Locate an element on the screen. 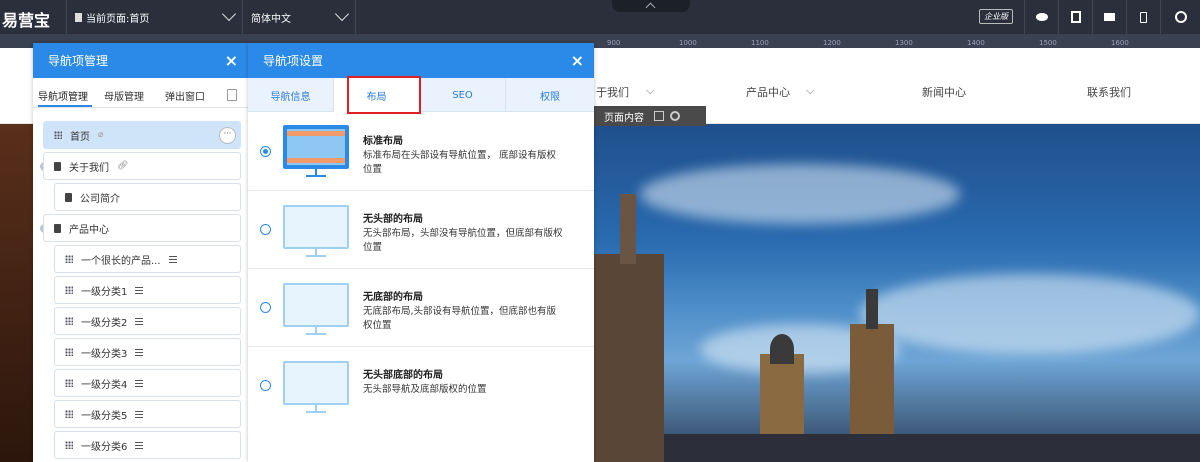 This screenshot has width=1200, height=462. chevron-down-icon: ⌵ is located at coordinates (810, 90).